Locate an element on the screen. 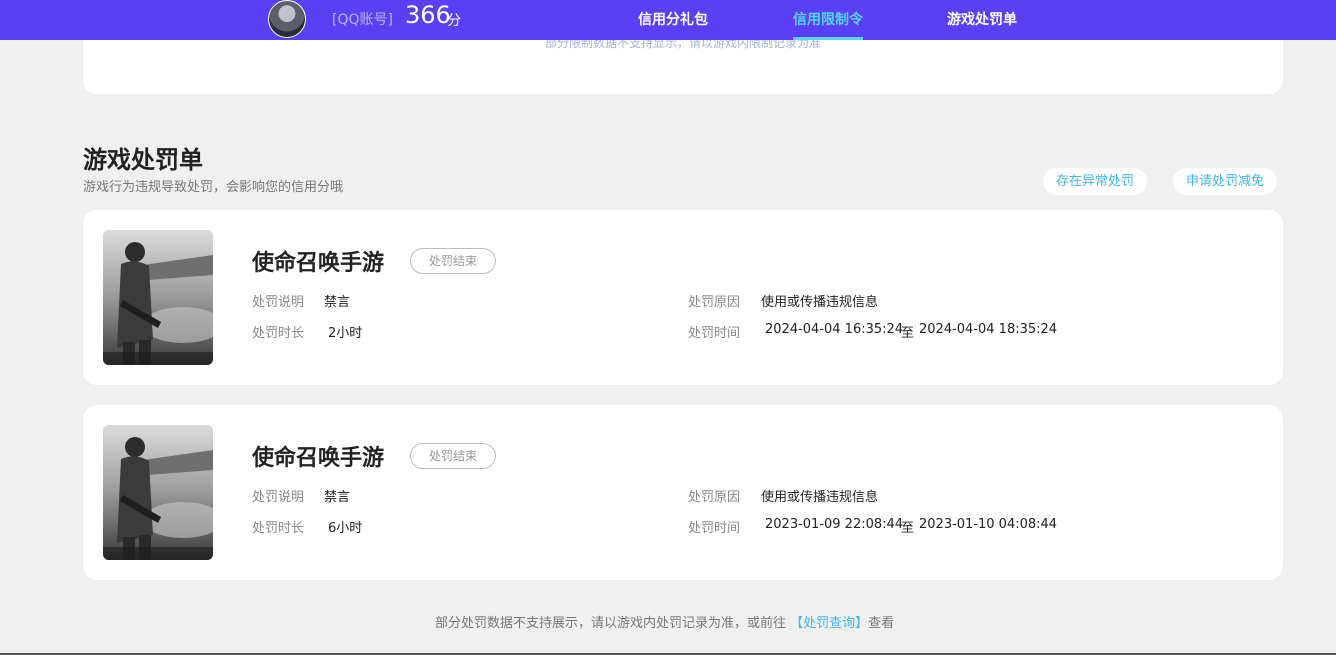 The image size is (1336, 655). tab-credit-gift: 信用分礼包 is located at coordinates (673, 19).